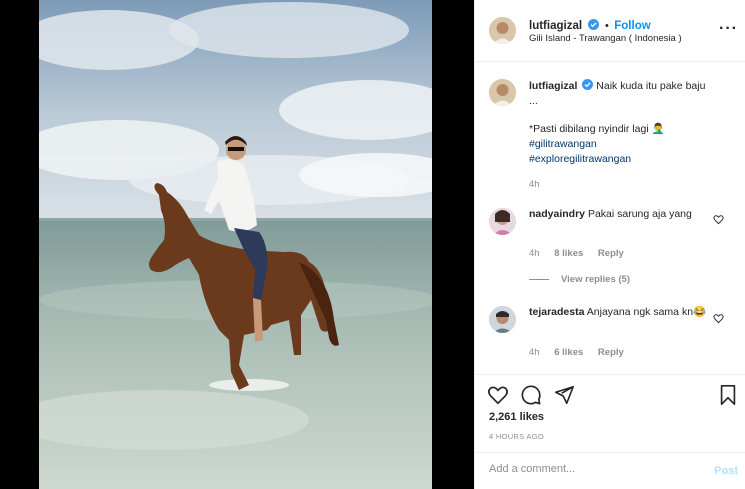 The image size is (745, 489). I want to click on comment-1-time: 4h, so click(534, 253).